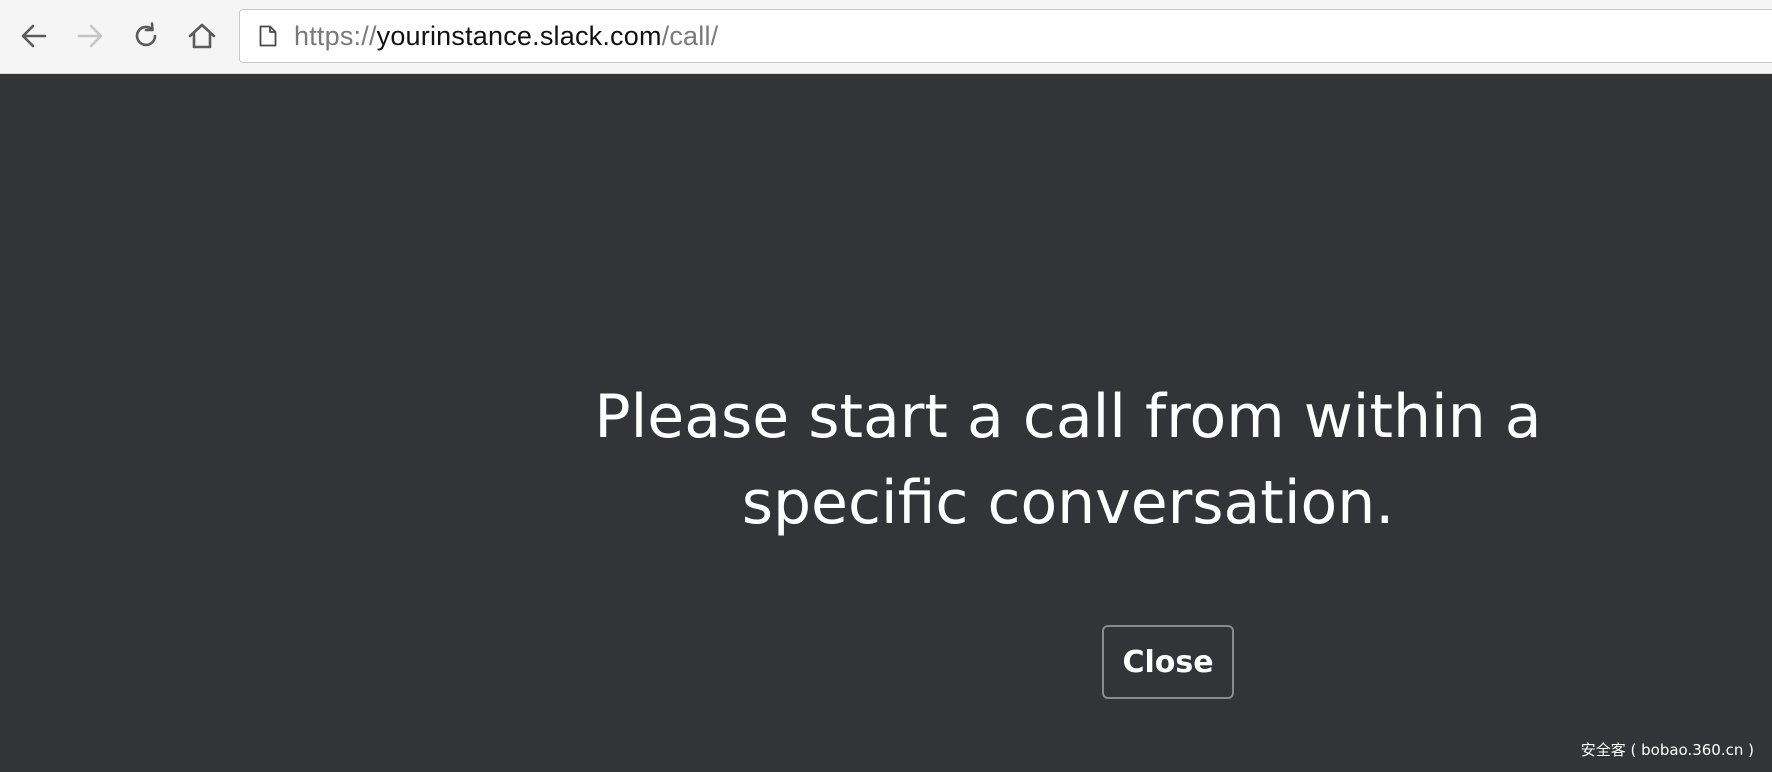 The height and width of the screenshot is (772, 1772). I want to click on reload-button, so click(146, 36).